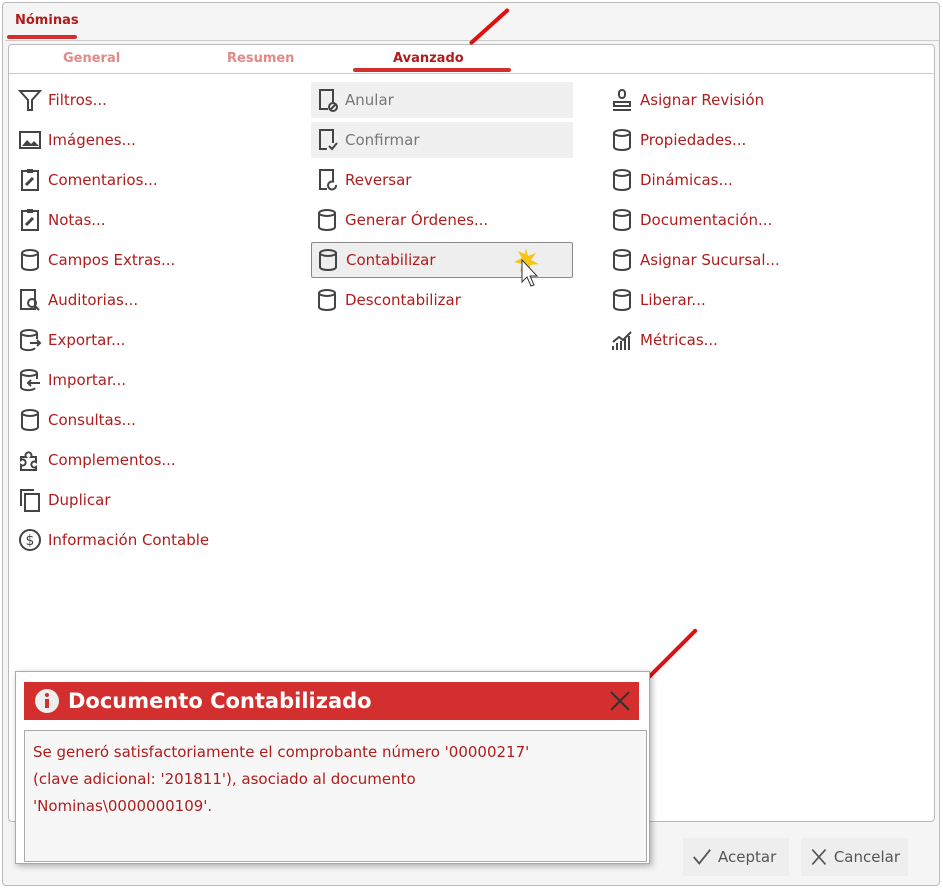 This screenshot has height=889, width=943. I want to click on dialog-title: Documento Contabilizado, so click(220, 701).